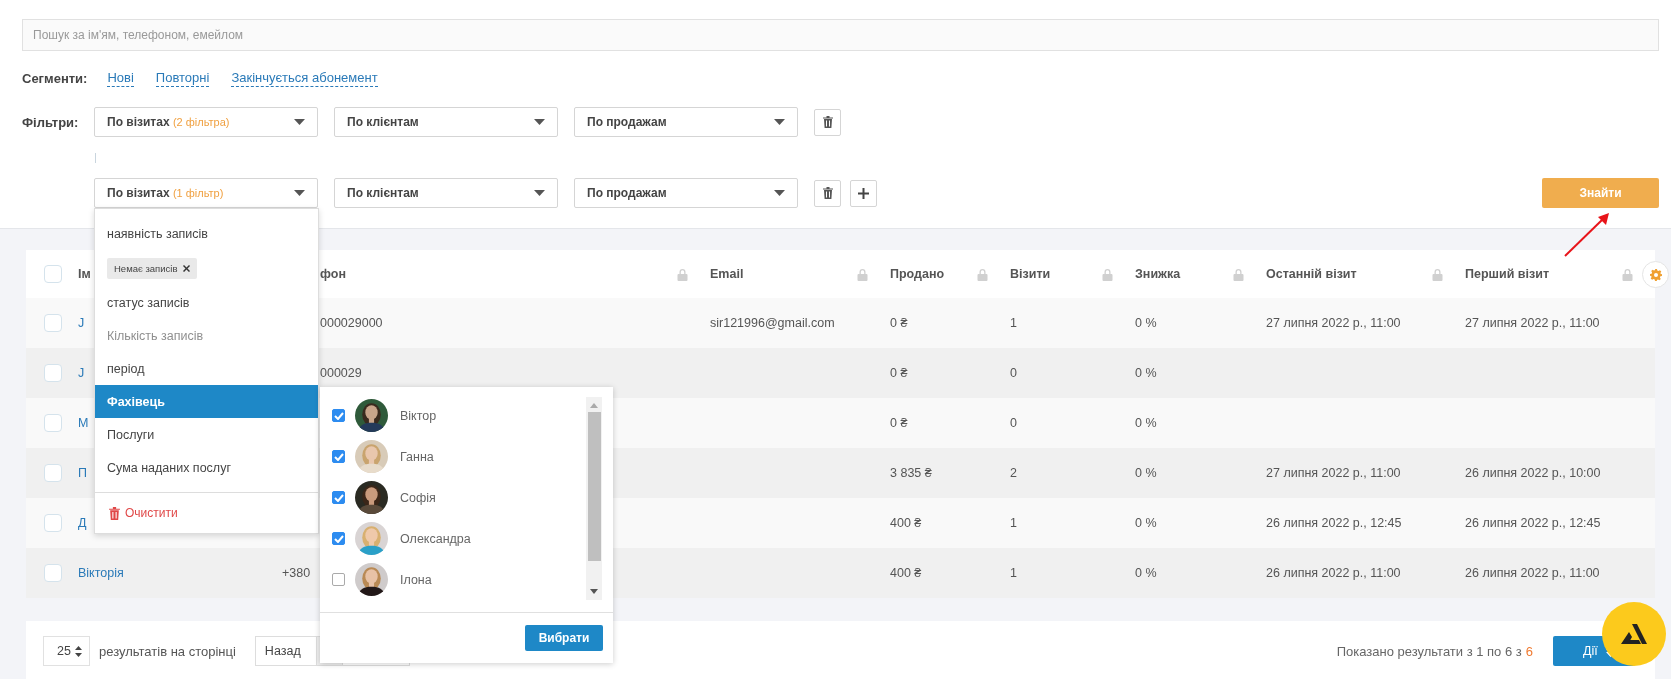 Image resolution: width=1671 pixels, height=679 pixels. What do you see at coordinates (53, 274) in the screenshot?
I see `select-all-checkbox` at bounding box center [53, 274].